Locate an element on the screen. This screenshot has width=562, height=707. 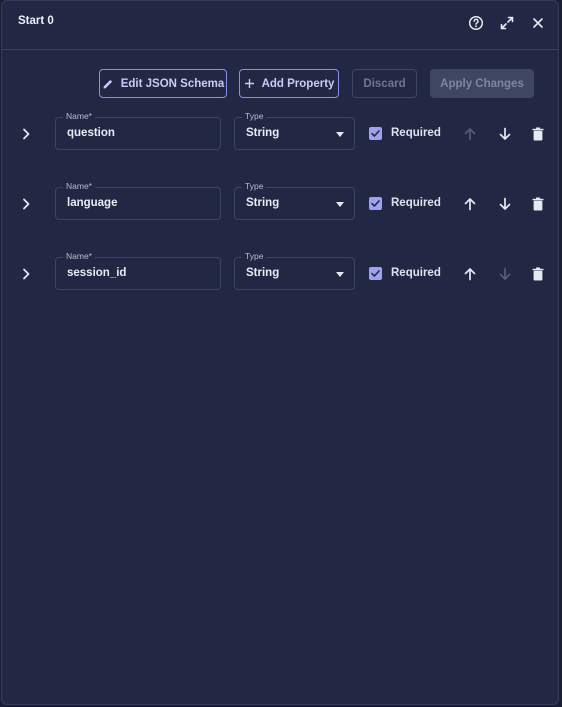
apply-changes-button: Apply Changes is located at coordinates (482, 83).